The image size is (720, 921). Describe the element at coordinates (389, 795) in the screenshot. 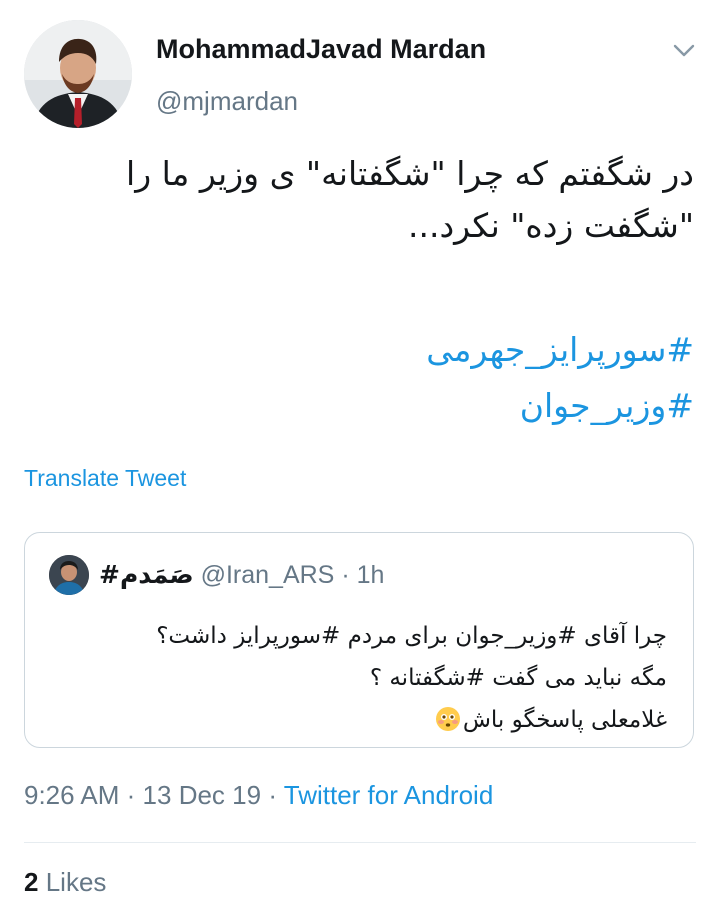

I see `tweet-source-link: Twitter for Android` at that location.